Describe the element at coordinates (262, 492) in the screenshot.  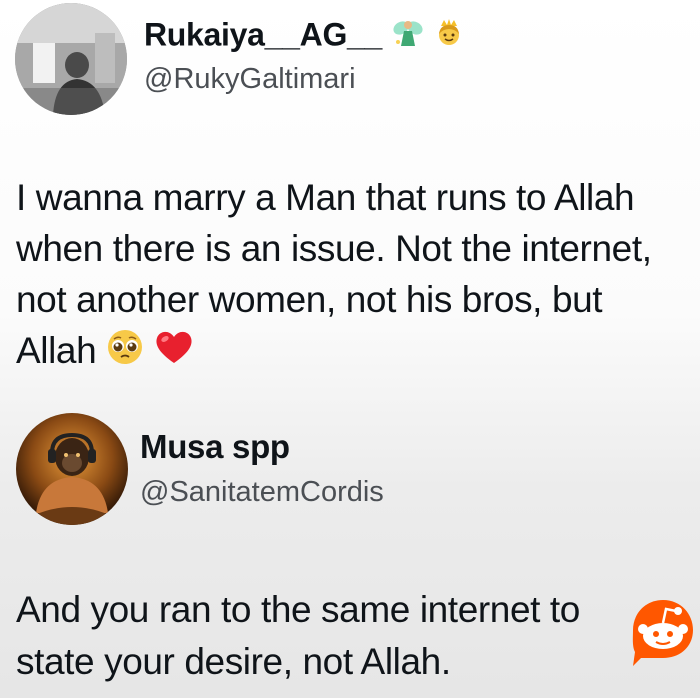
I see `handle-musa: @SanitatemCordis` at that location.